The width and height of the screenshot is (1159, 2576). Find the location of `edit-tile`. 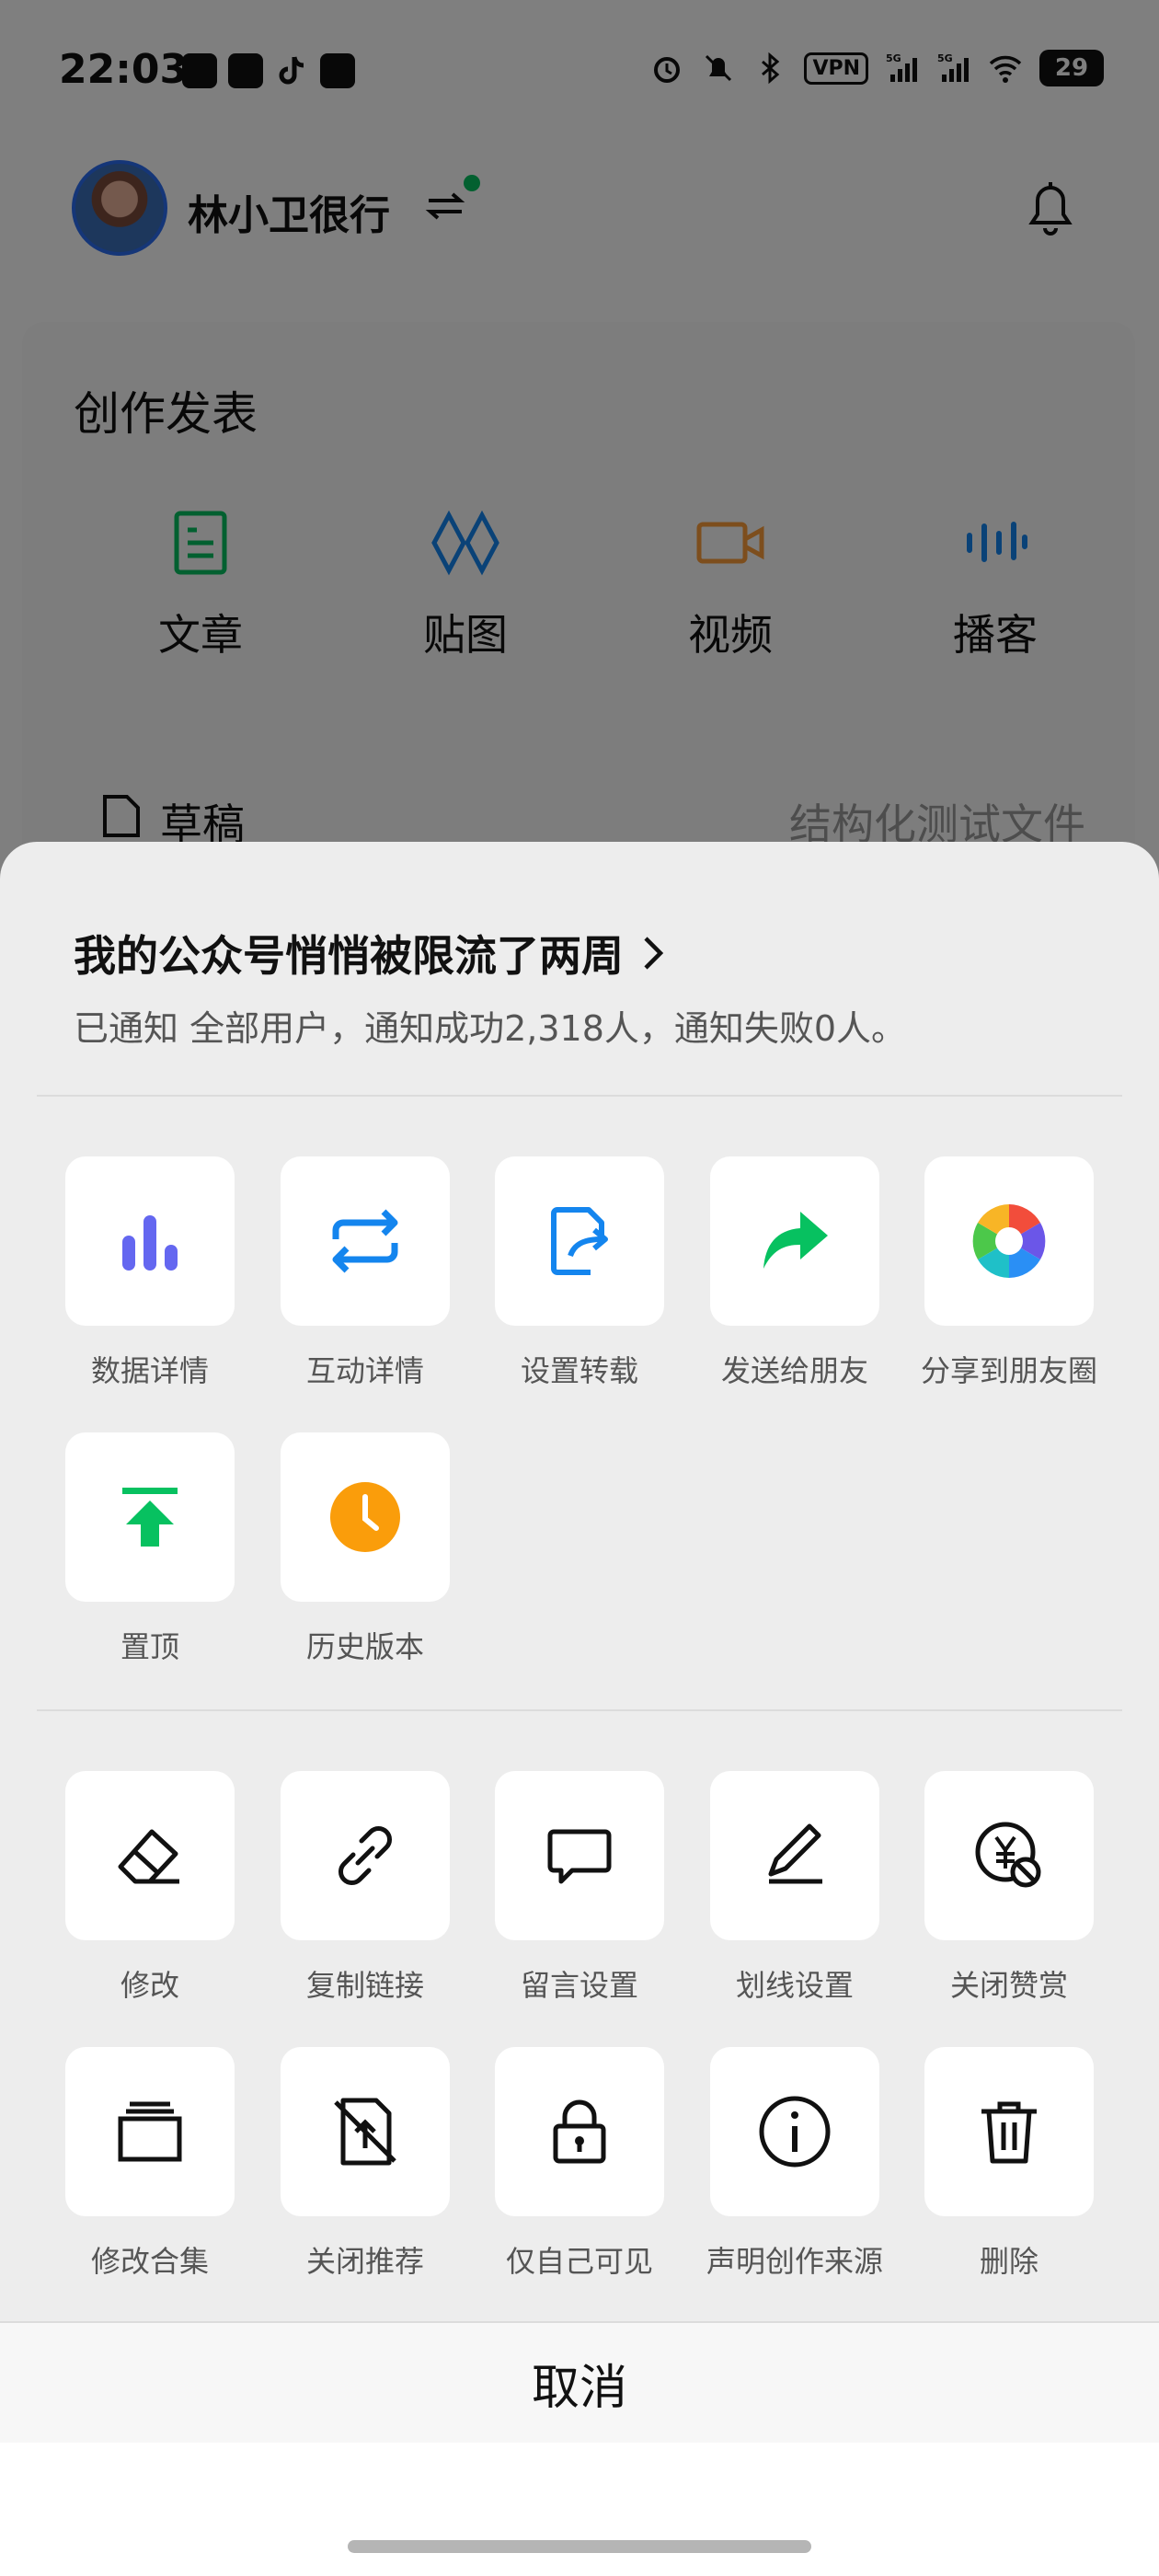

edit-tile is located at coordinates (150, 1855).